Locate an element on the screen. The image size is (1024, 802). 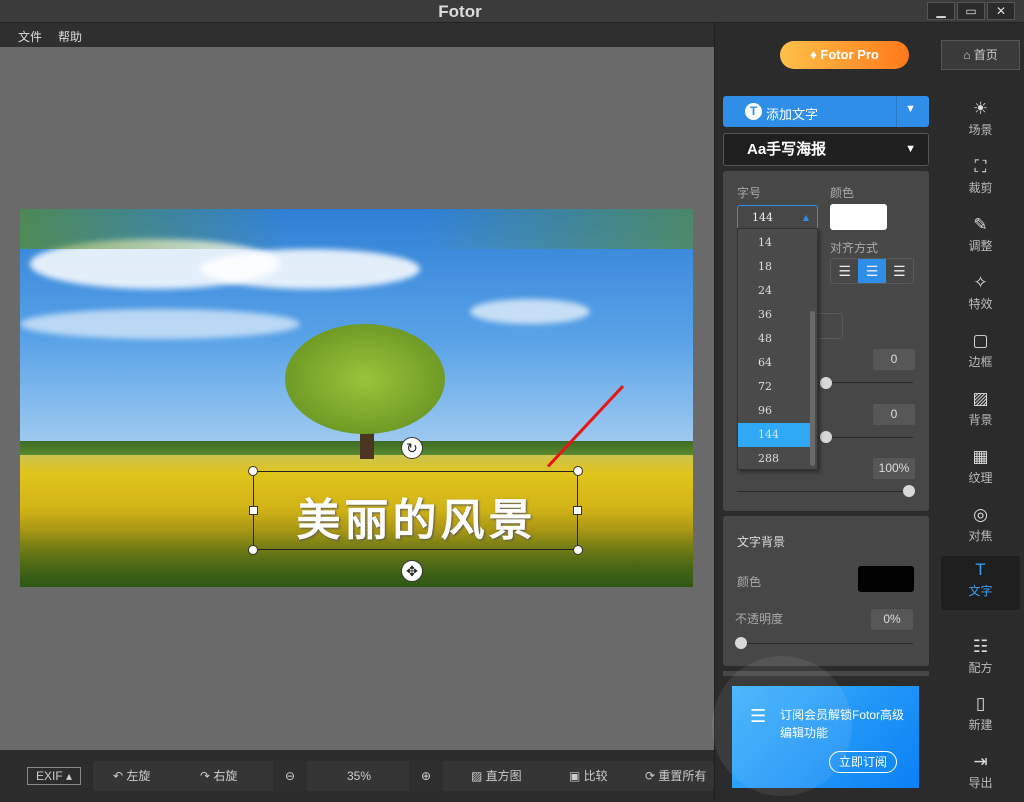
sidebar-item-8: T 文字 is located at coordinates (980, 583).